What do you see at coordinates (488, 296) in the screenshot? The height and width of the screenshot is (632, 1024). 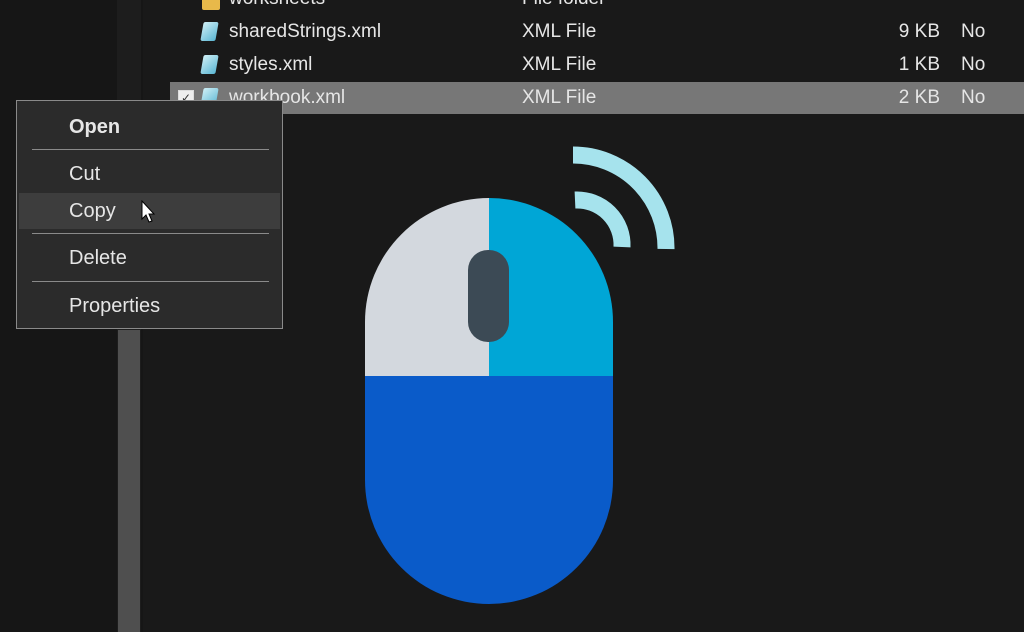 I see `mouse-wheel` at bounding box center [488, 296].